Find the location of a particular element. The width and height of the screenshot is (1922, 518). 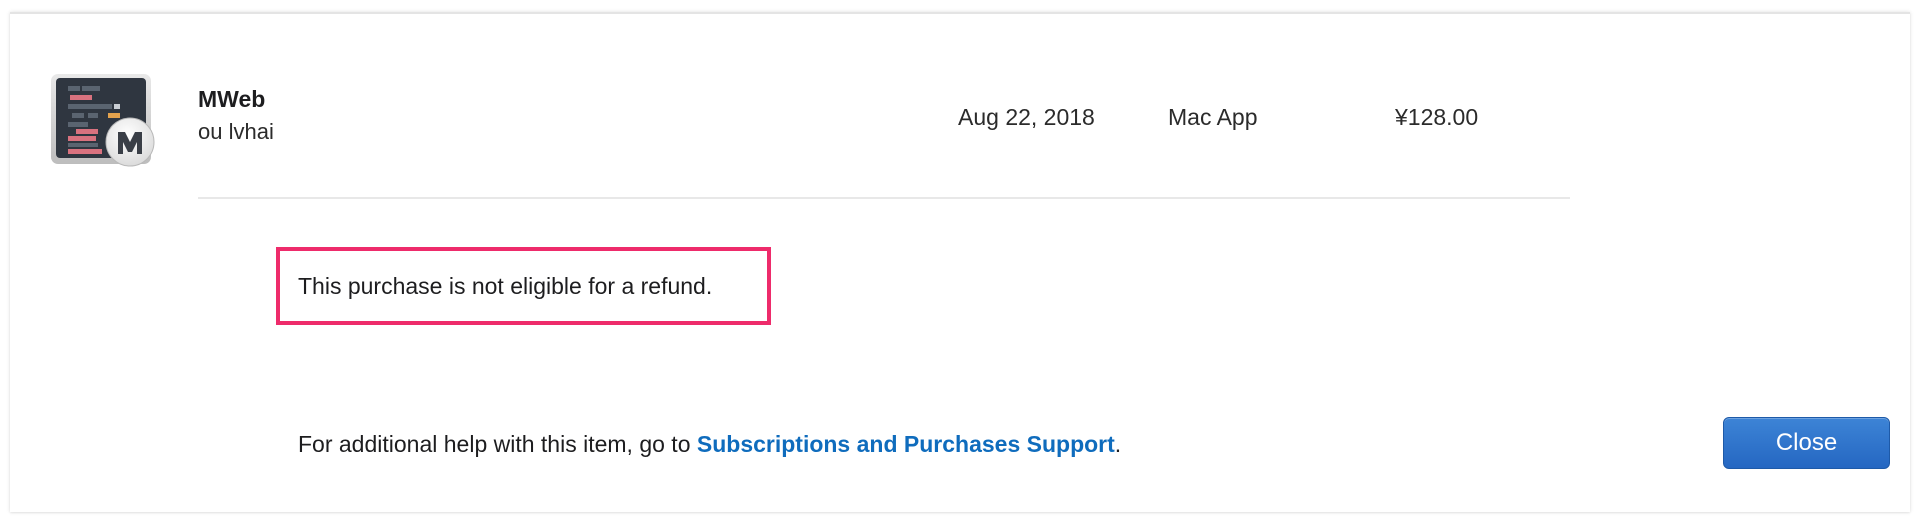

help-suffix: . is located at coordinates (1118, 444).